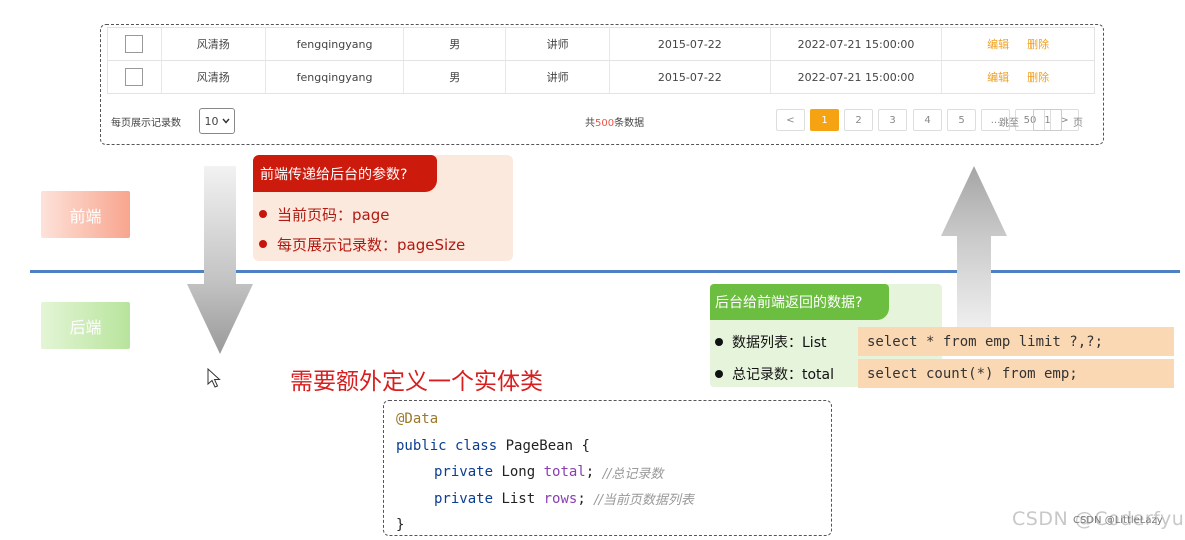 The image size is (1185, 540). I want to click on up-arrow-icon, so click(974, 253).